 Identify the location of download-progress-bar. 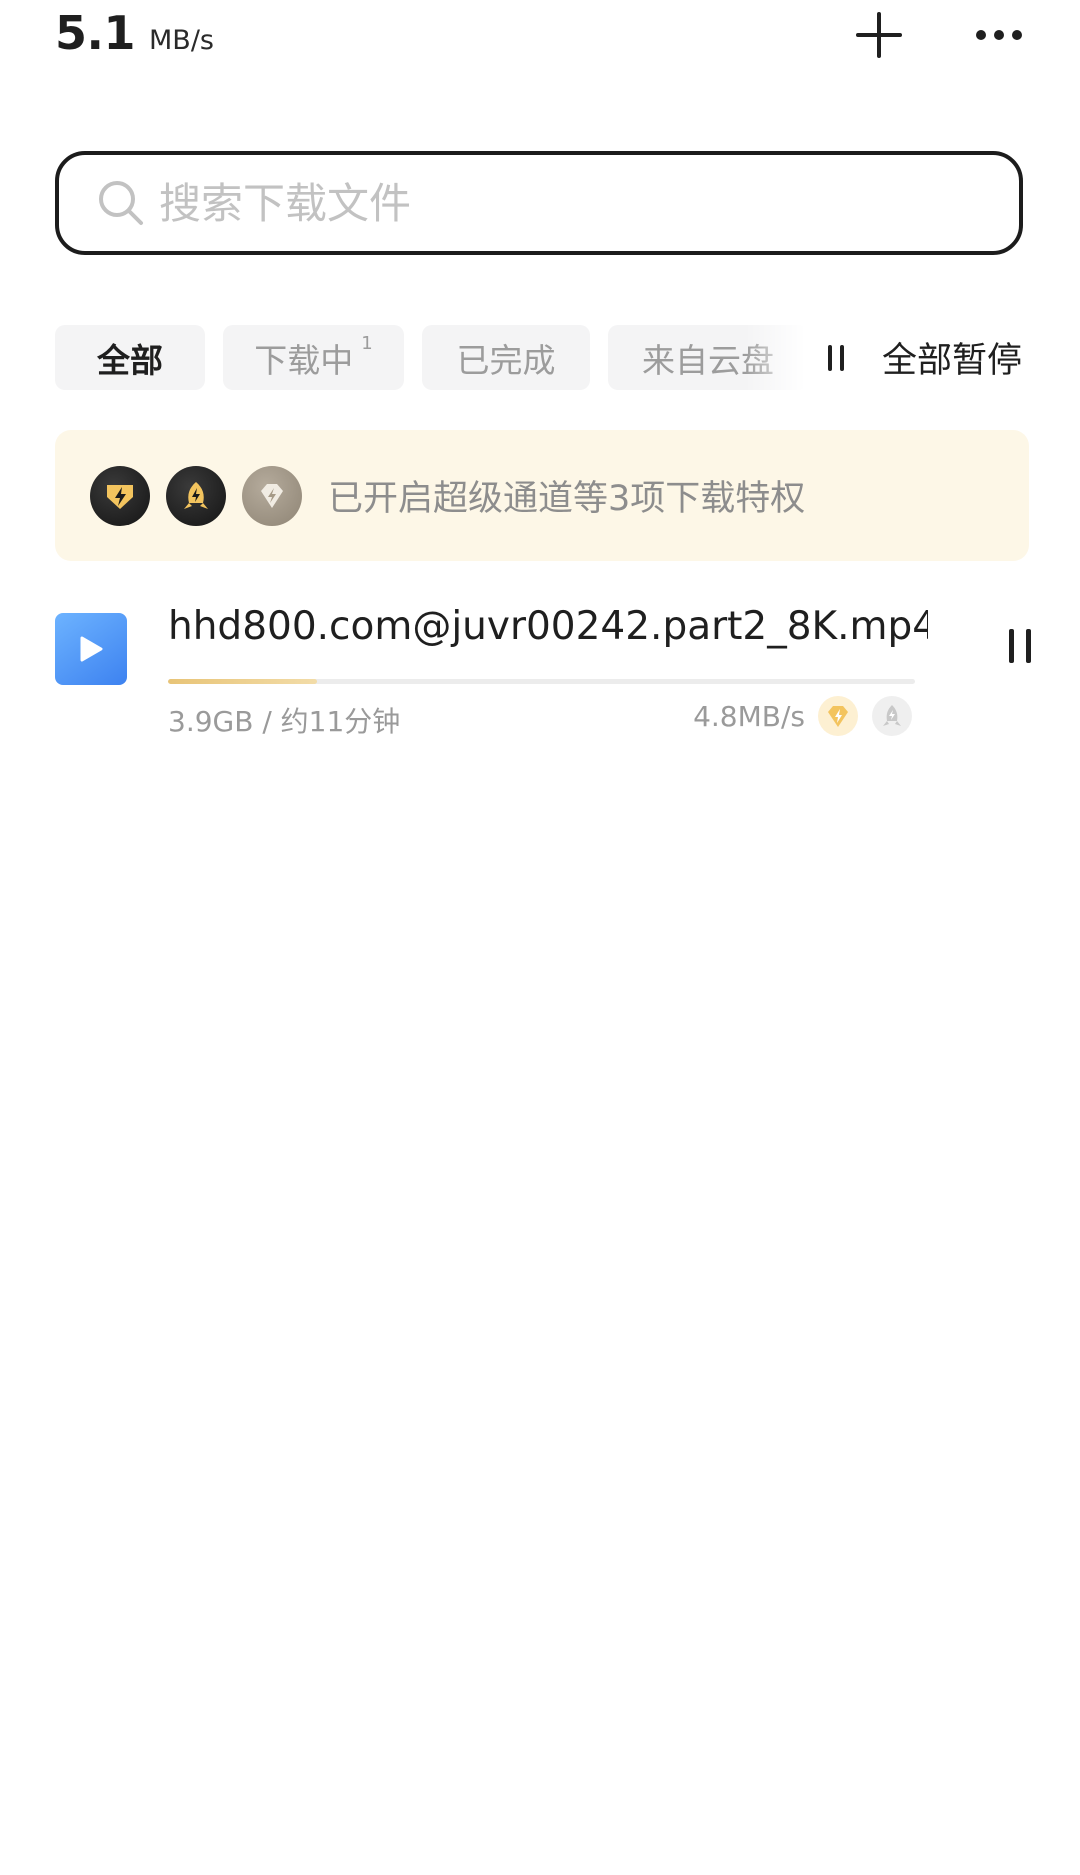
(541, 681).